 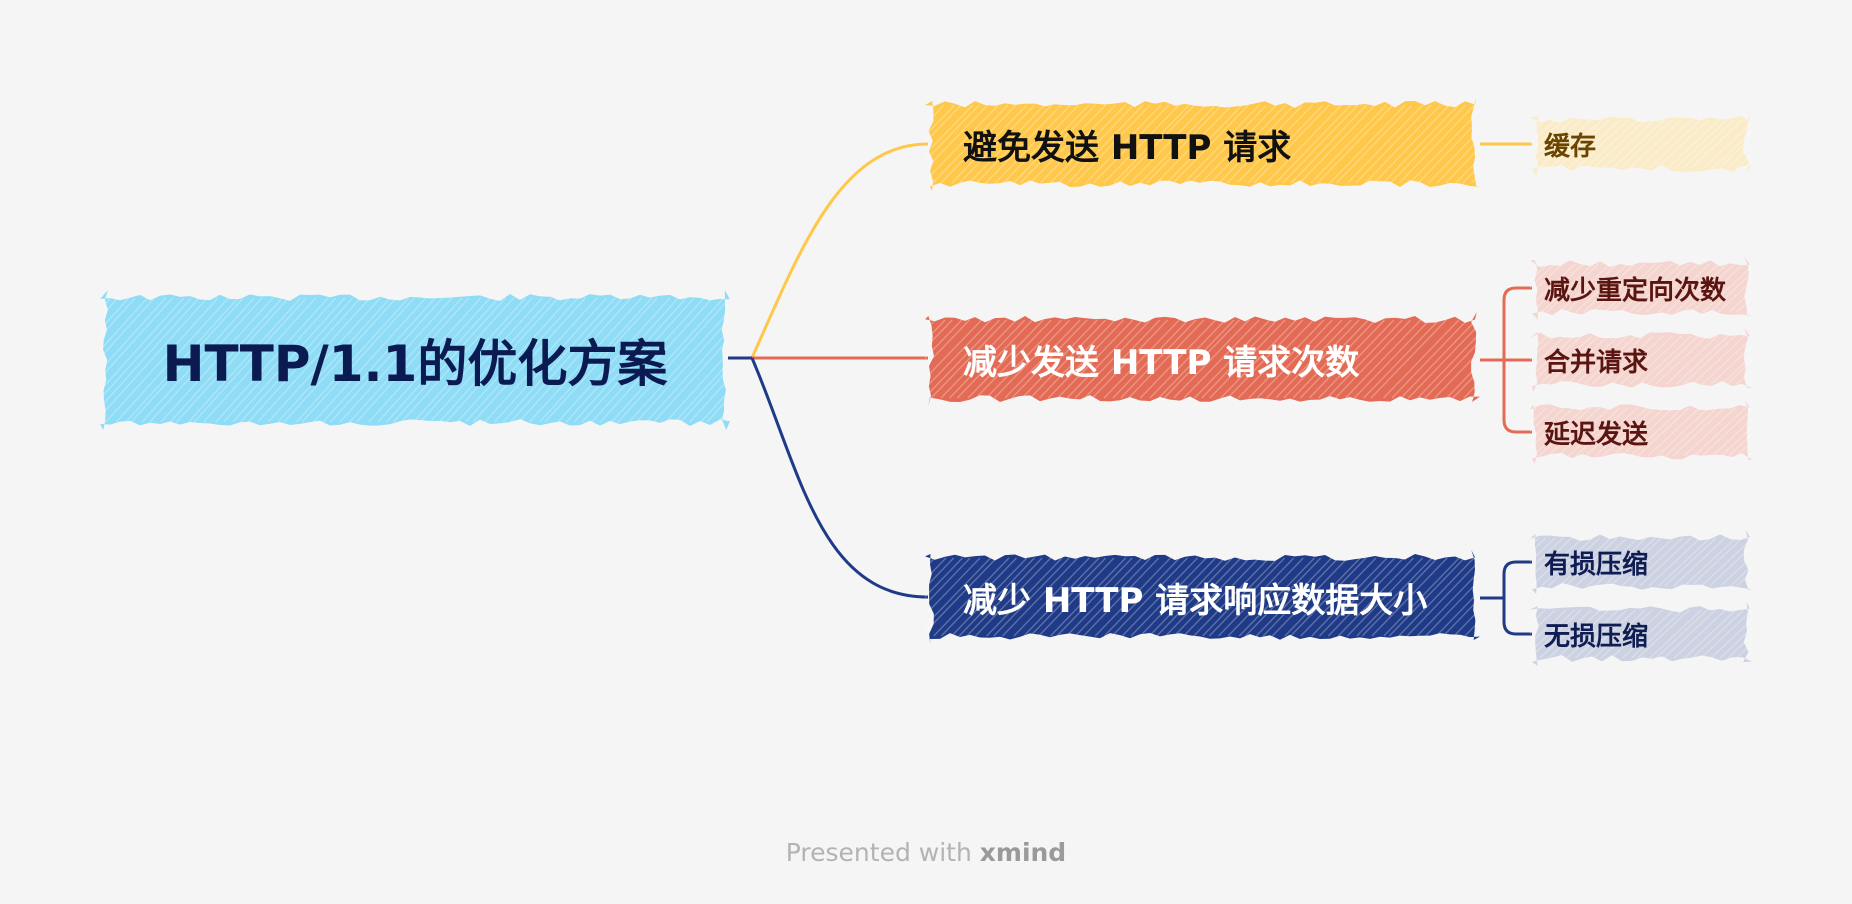 I want to click on root-topic: HTTP/1.1的优化方案, so click(x=415, y=360).